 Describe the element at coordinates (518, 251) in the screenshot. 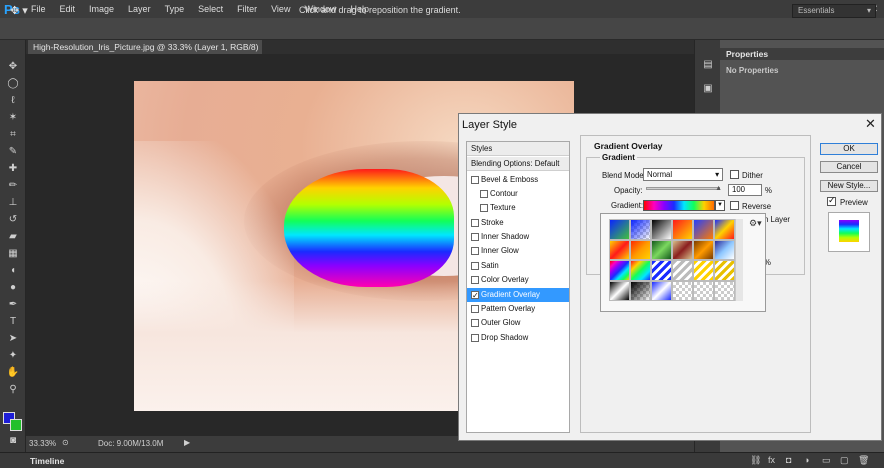

I see `style-item-inner-glow: Inner Glow` at that location.